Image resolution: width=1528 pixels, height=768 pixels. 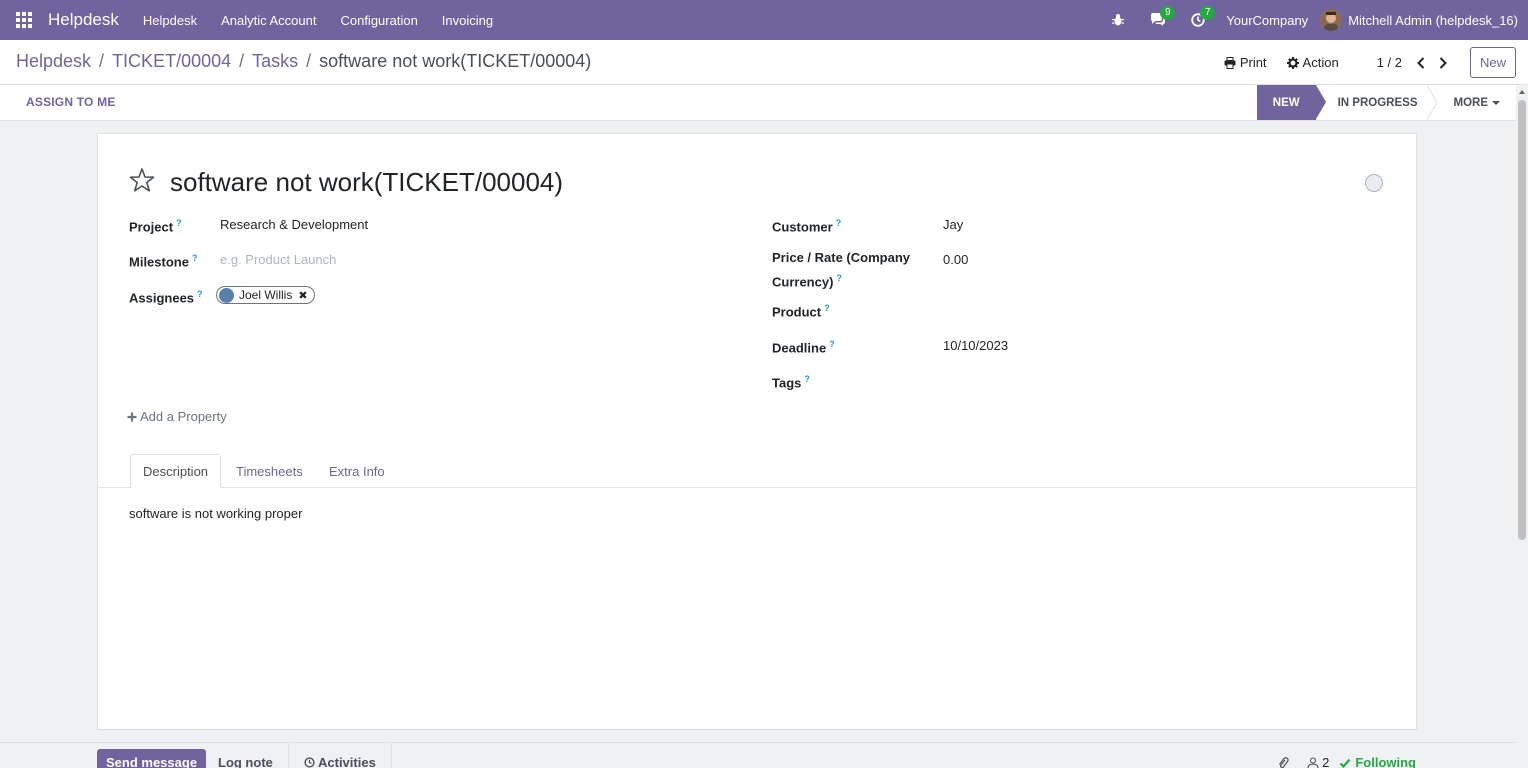 I want to click on activities-button: Activities, so click(x=340, y=755).